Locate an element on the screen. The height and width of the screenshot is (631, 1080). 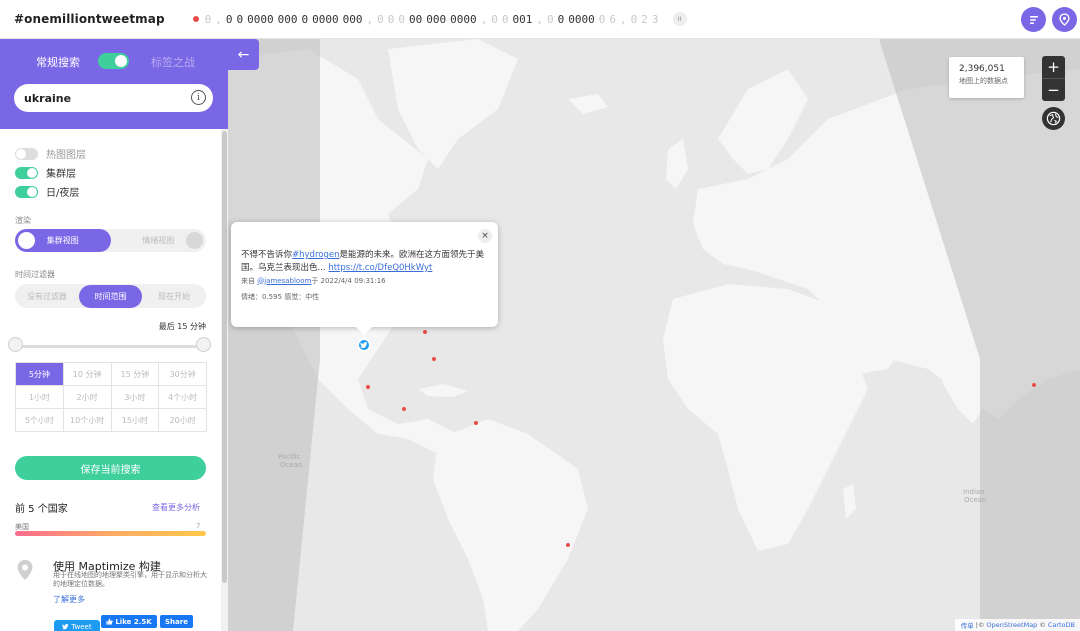
tweet-marker is located at coordinates (364, 345).